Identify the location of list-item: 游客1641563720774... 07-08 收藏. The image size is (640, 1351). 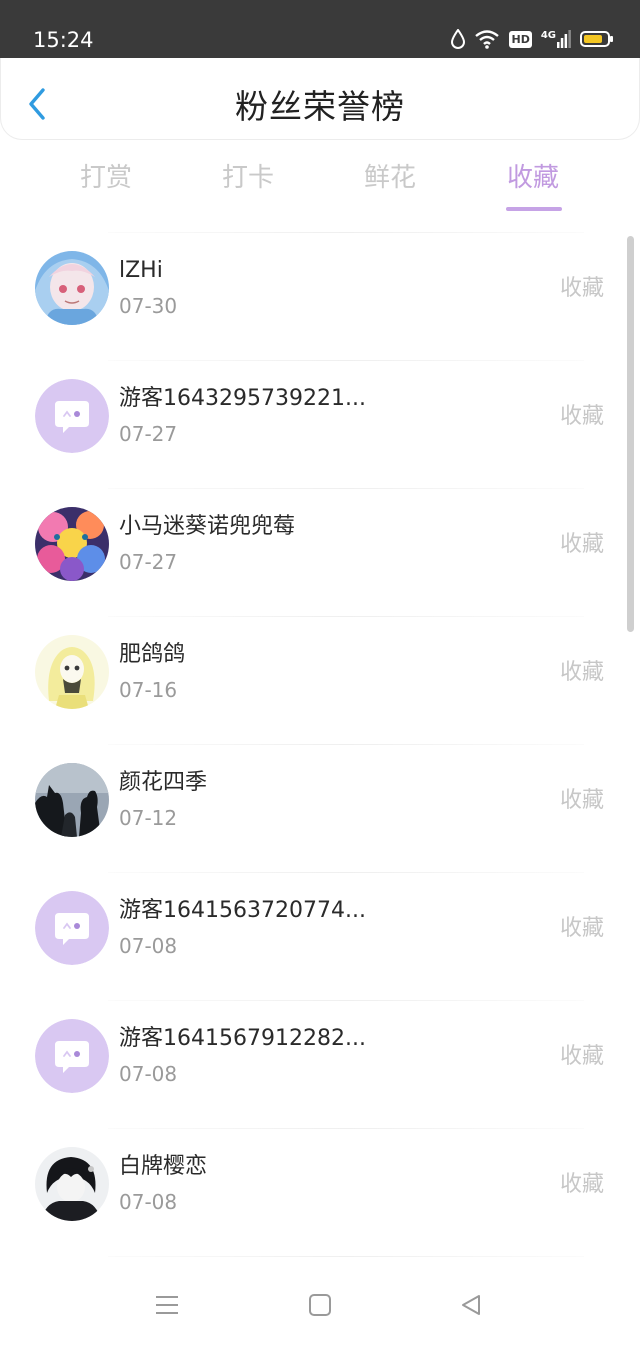
(320, 936).